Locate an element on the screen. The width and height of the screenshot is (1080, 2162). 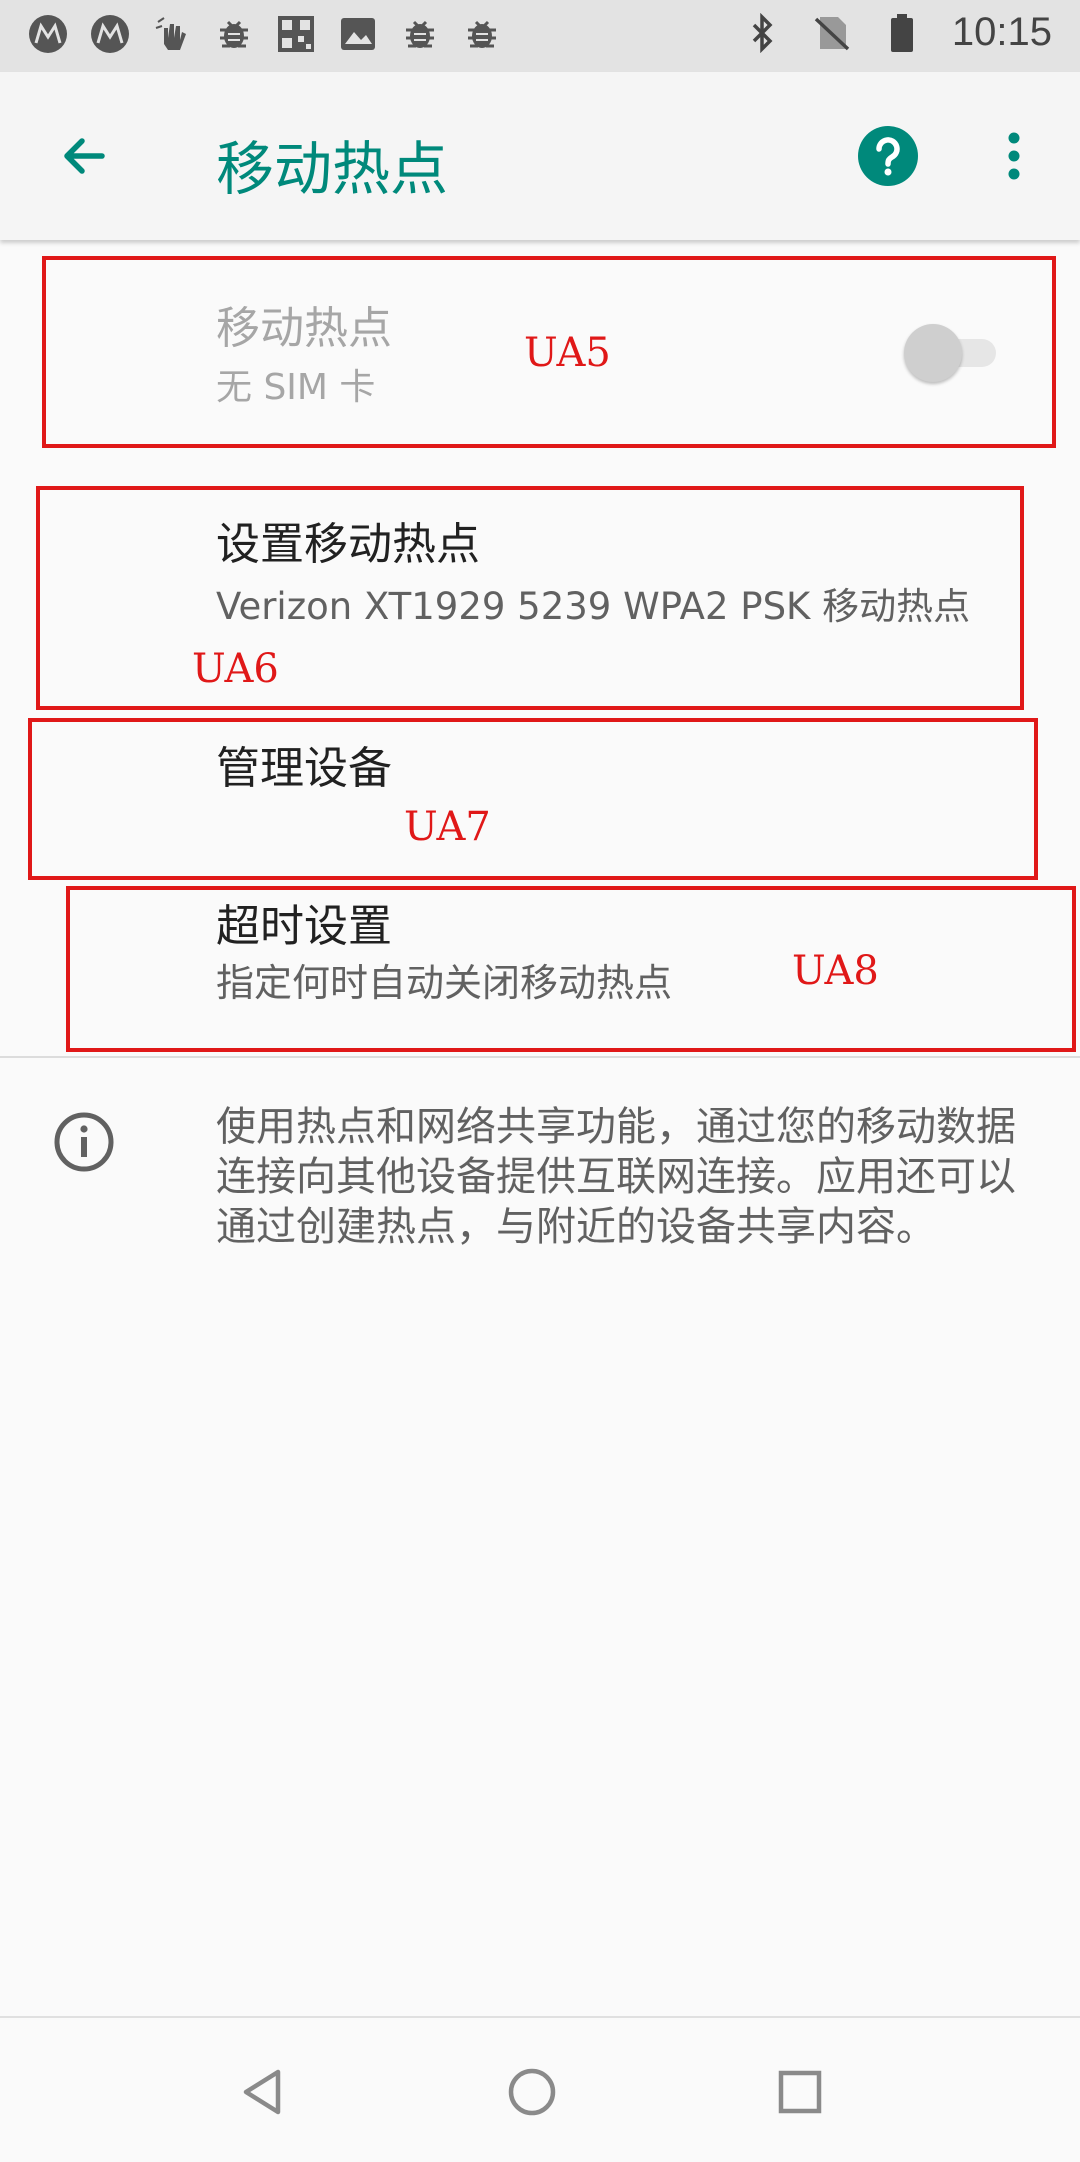
help-icon is located at coordinates (888, 156).